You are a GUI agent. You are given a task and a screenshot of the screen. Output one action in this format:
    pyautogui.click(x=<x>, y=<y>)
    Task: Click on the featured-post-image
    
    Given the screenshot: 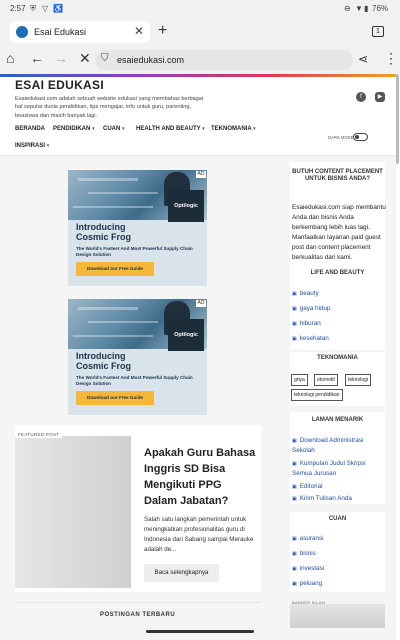 What is the action you would take?
    pyautogui.click(x=73, y=512)
    